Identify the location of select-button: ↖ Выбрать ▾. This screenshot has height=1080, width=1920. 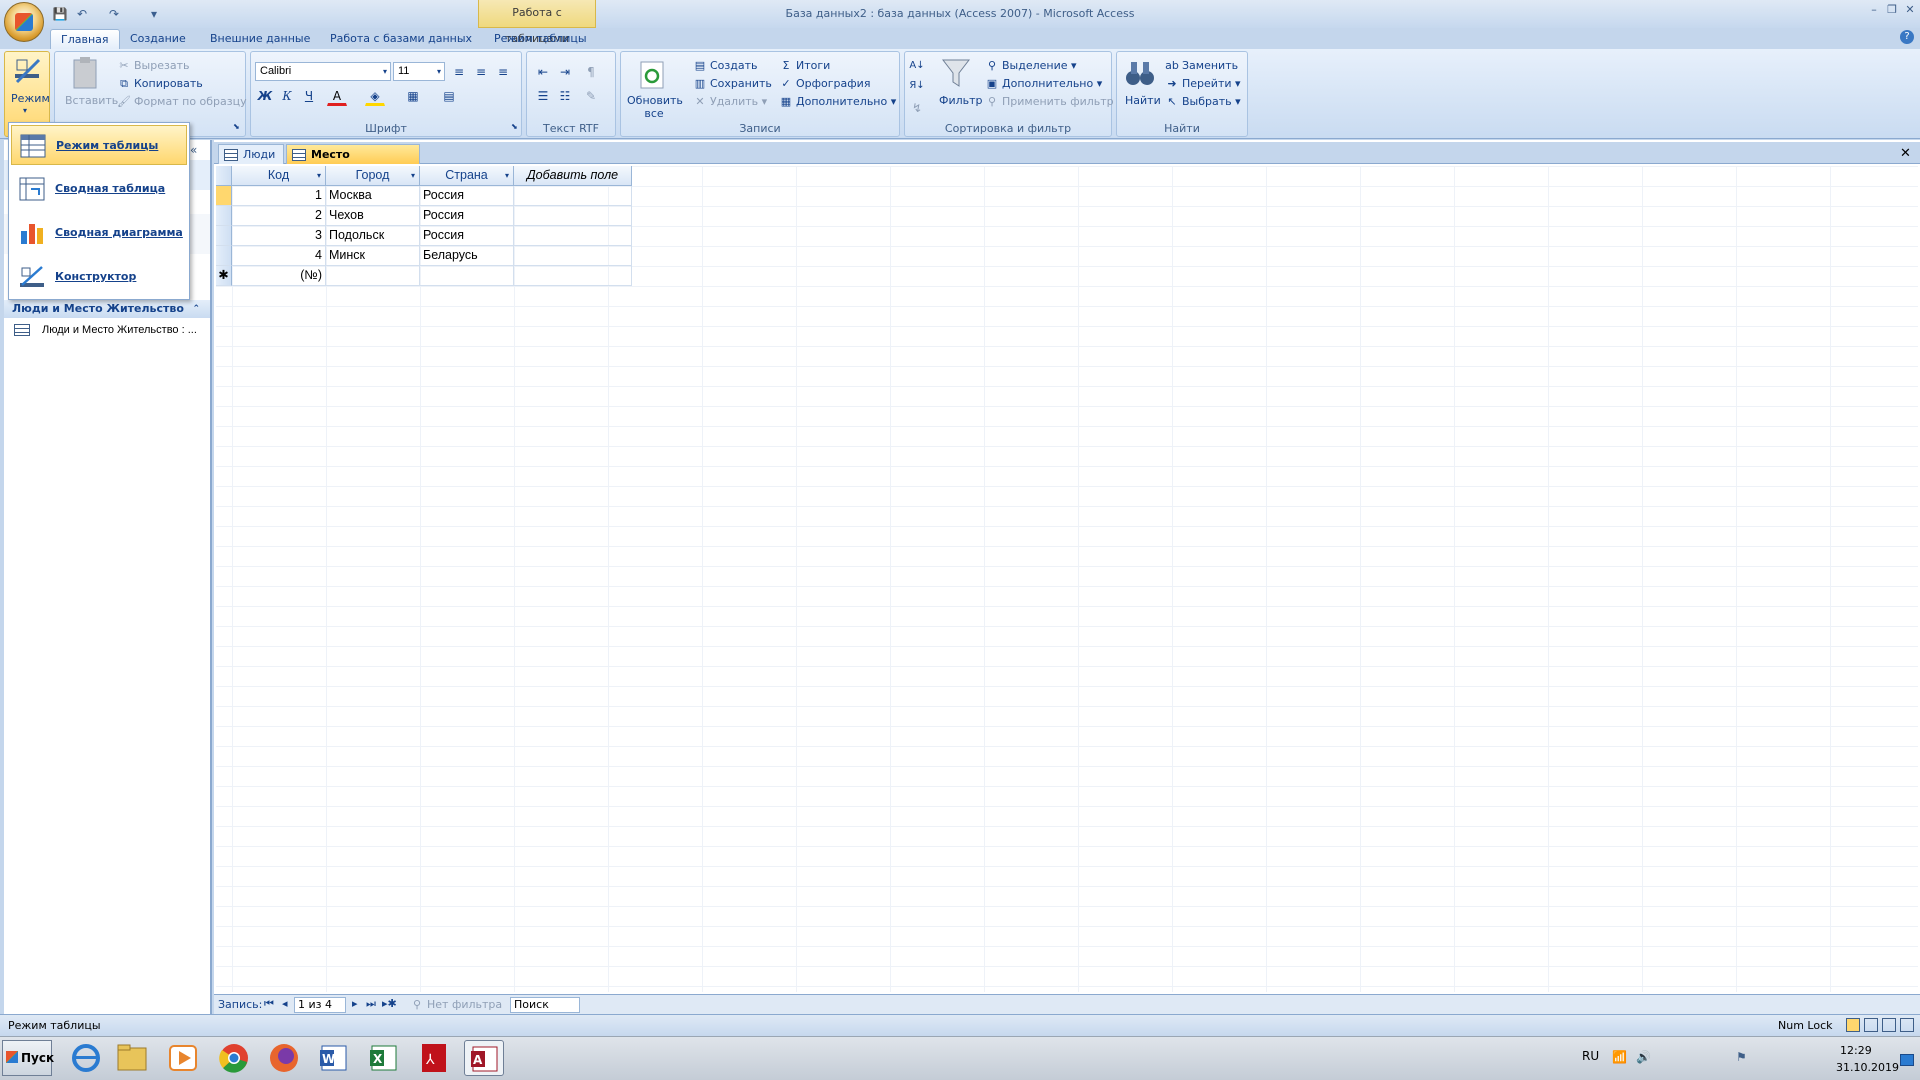
(1202, 102).